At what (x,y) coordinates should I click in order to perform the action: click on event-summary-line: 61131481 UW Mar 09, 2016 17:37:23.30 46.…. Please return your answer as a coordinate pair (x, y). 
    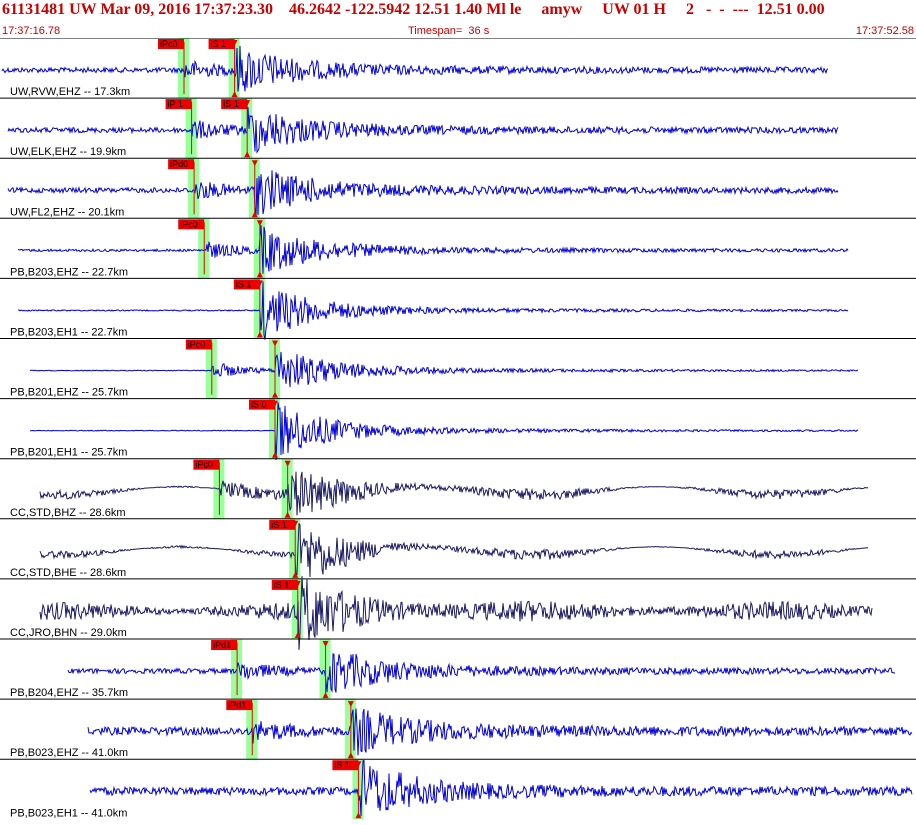
    Looking at the image, I should click on (413, 9).